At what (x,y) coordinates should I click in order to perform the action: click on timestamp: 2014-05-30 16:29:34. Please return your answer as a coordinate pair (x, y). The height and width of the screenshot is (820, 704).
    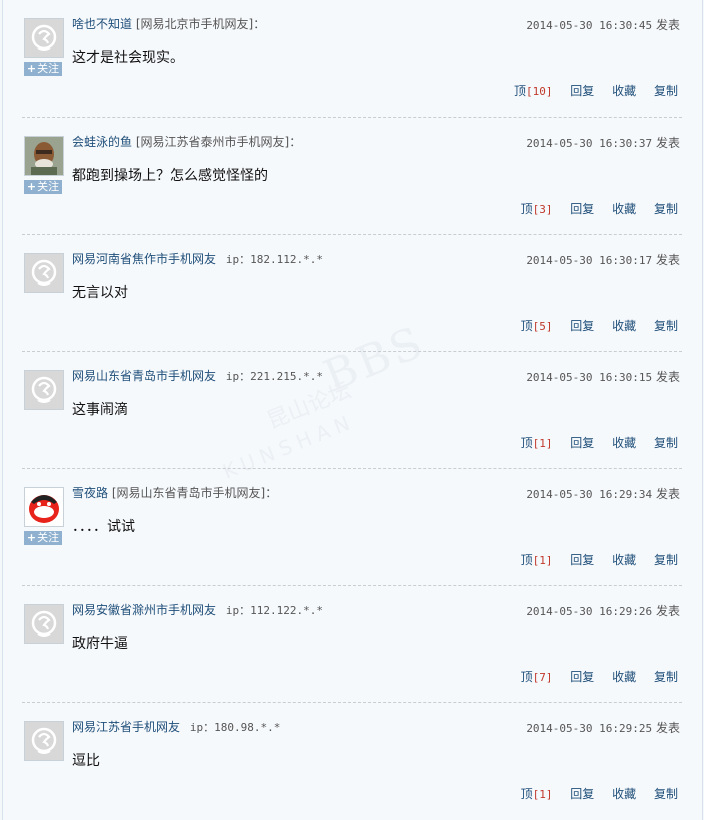
    Looking at the image, I should click on (589, 494).